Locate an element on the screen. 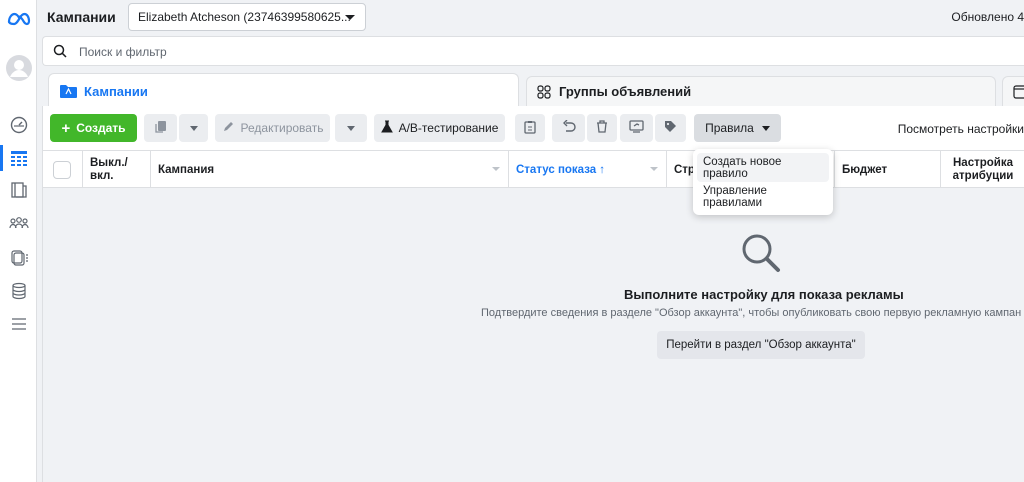 The image size is (1024, 482). clipboard-button is located at coordinates (530, 128).